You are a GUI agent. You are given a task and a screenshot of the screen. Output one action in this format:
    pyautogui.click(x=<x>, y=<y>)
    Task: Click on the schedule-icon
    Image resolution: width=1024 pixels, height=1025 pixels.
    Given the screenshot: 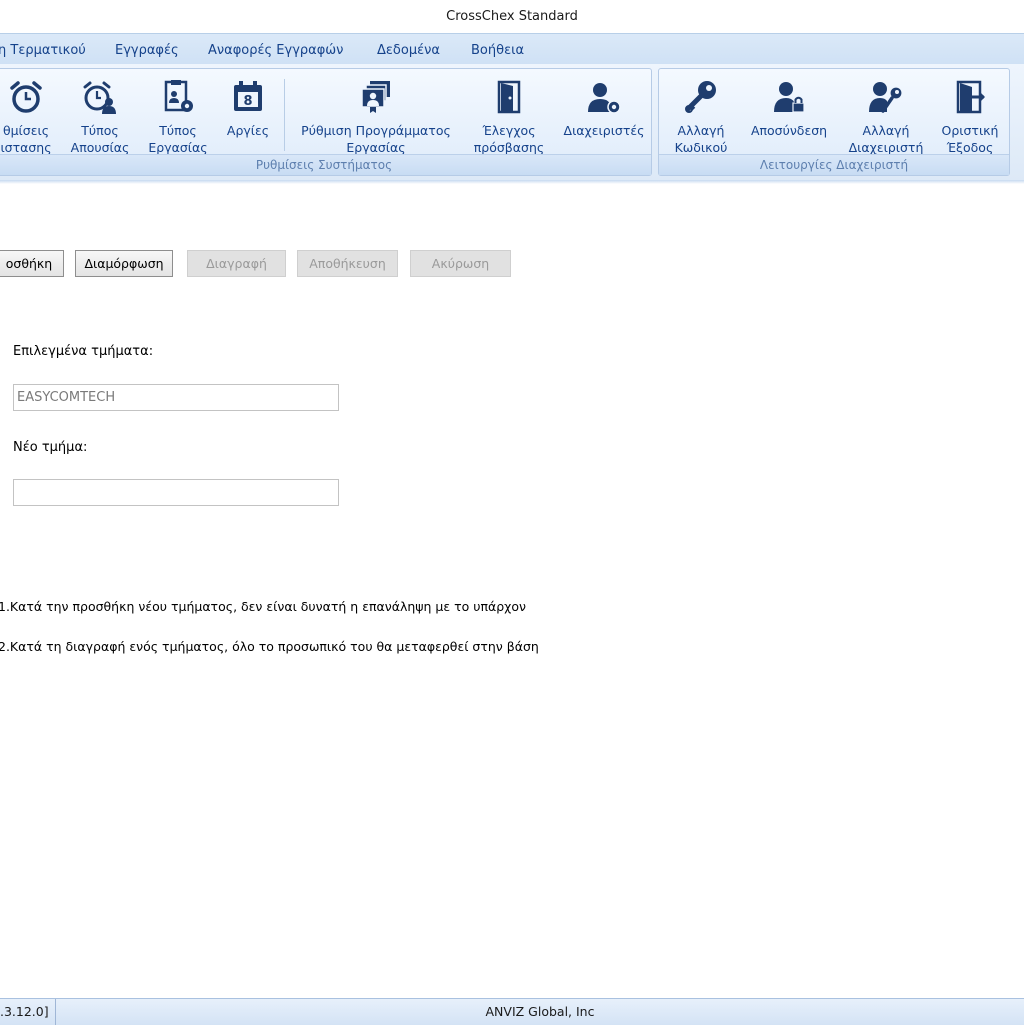 What is the action you would take?
    pyautogui.click(x=375, y=97)
    